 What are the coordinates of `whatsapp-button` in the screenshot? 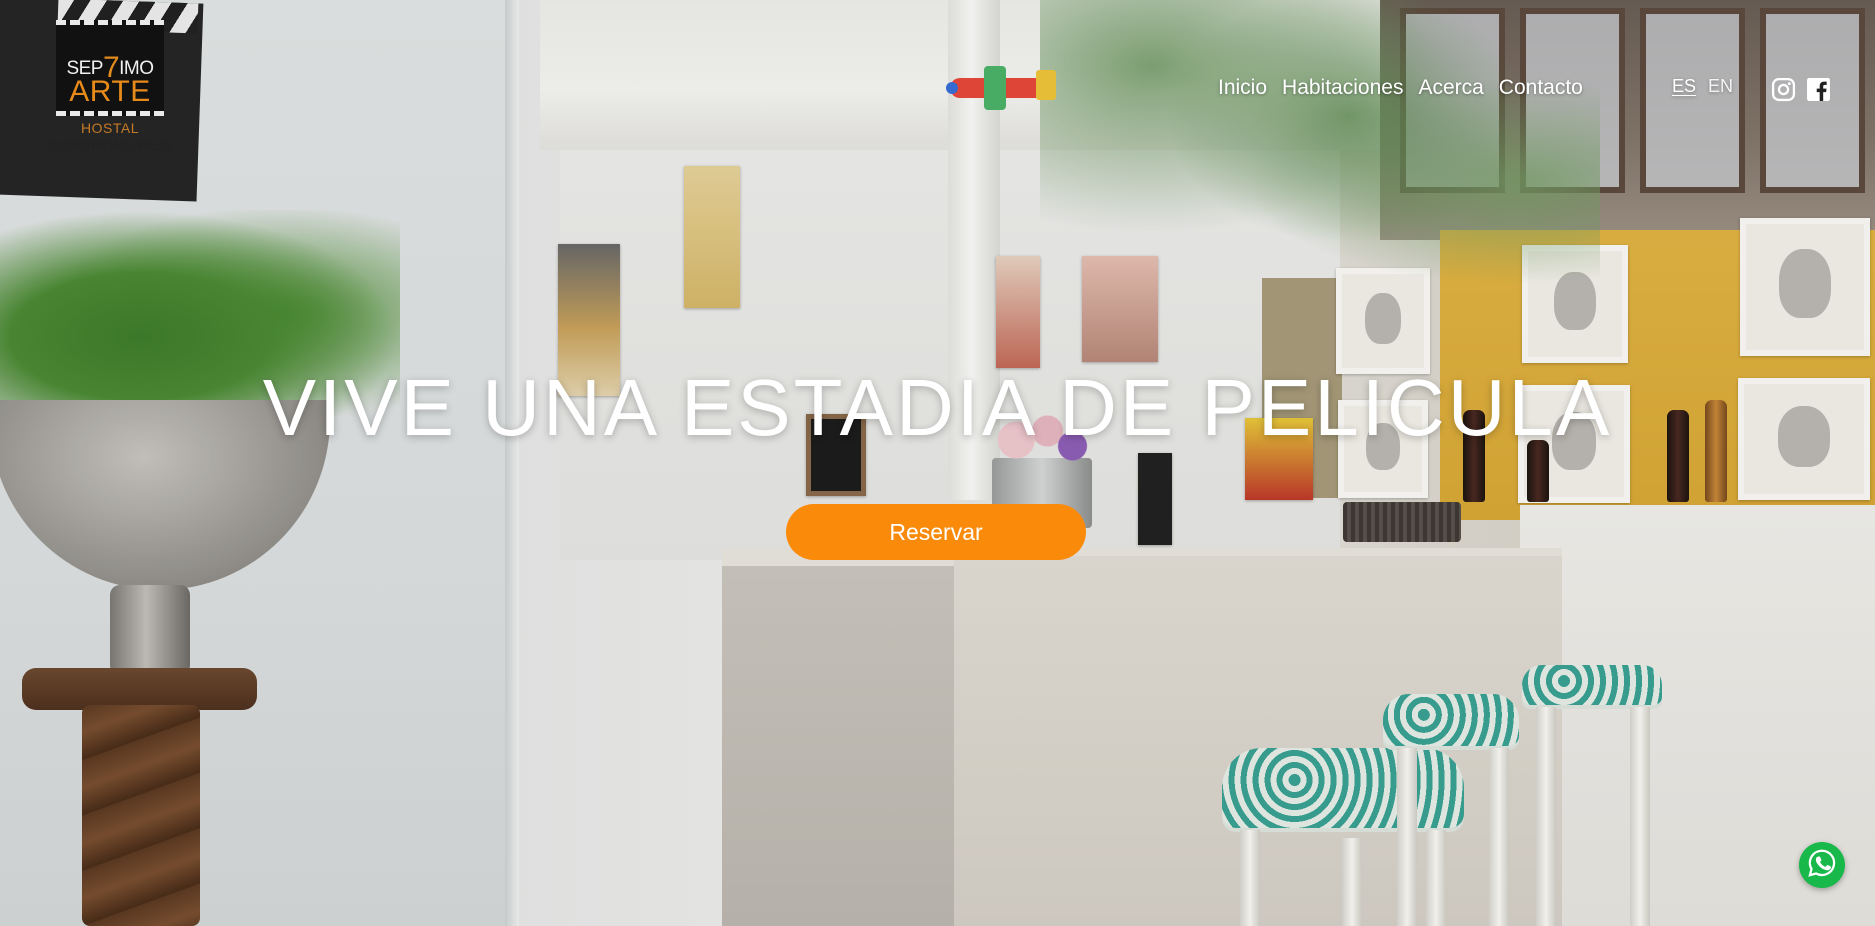 It's located at (1822, 865).